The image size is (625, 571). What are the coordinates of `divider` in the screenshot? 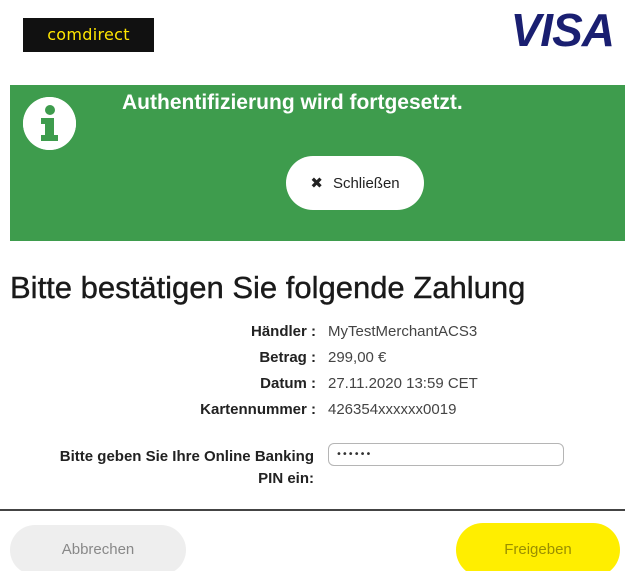 It's located at (312, 510).